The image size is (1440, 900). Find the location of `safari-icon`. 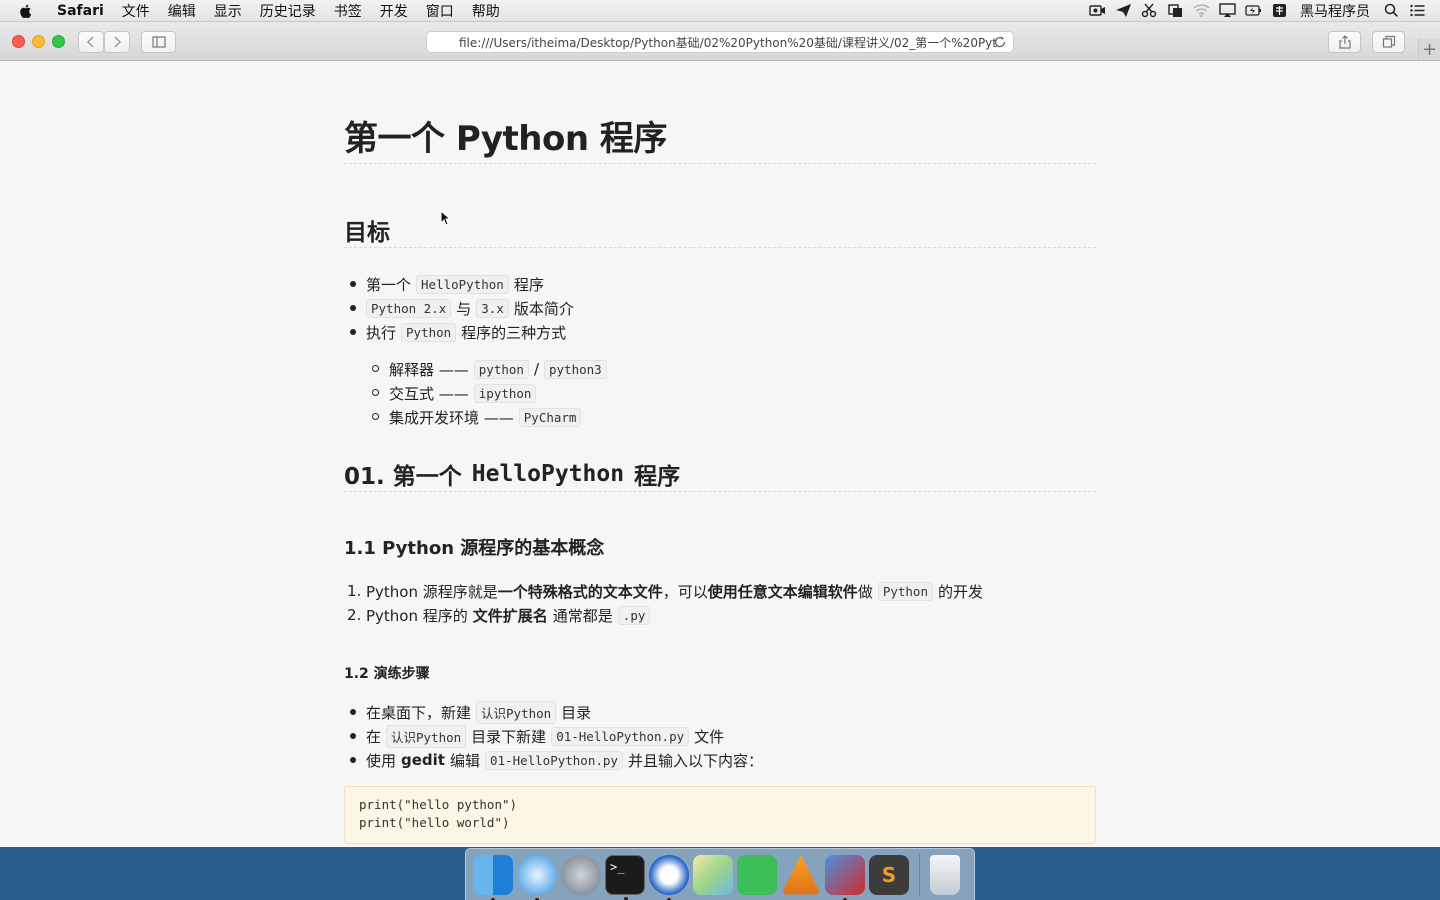

safari-icon is located at coordinates (537, 877).